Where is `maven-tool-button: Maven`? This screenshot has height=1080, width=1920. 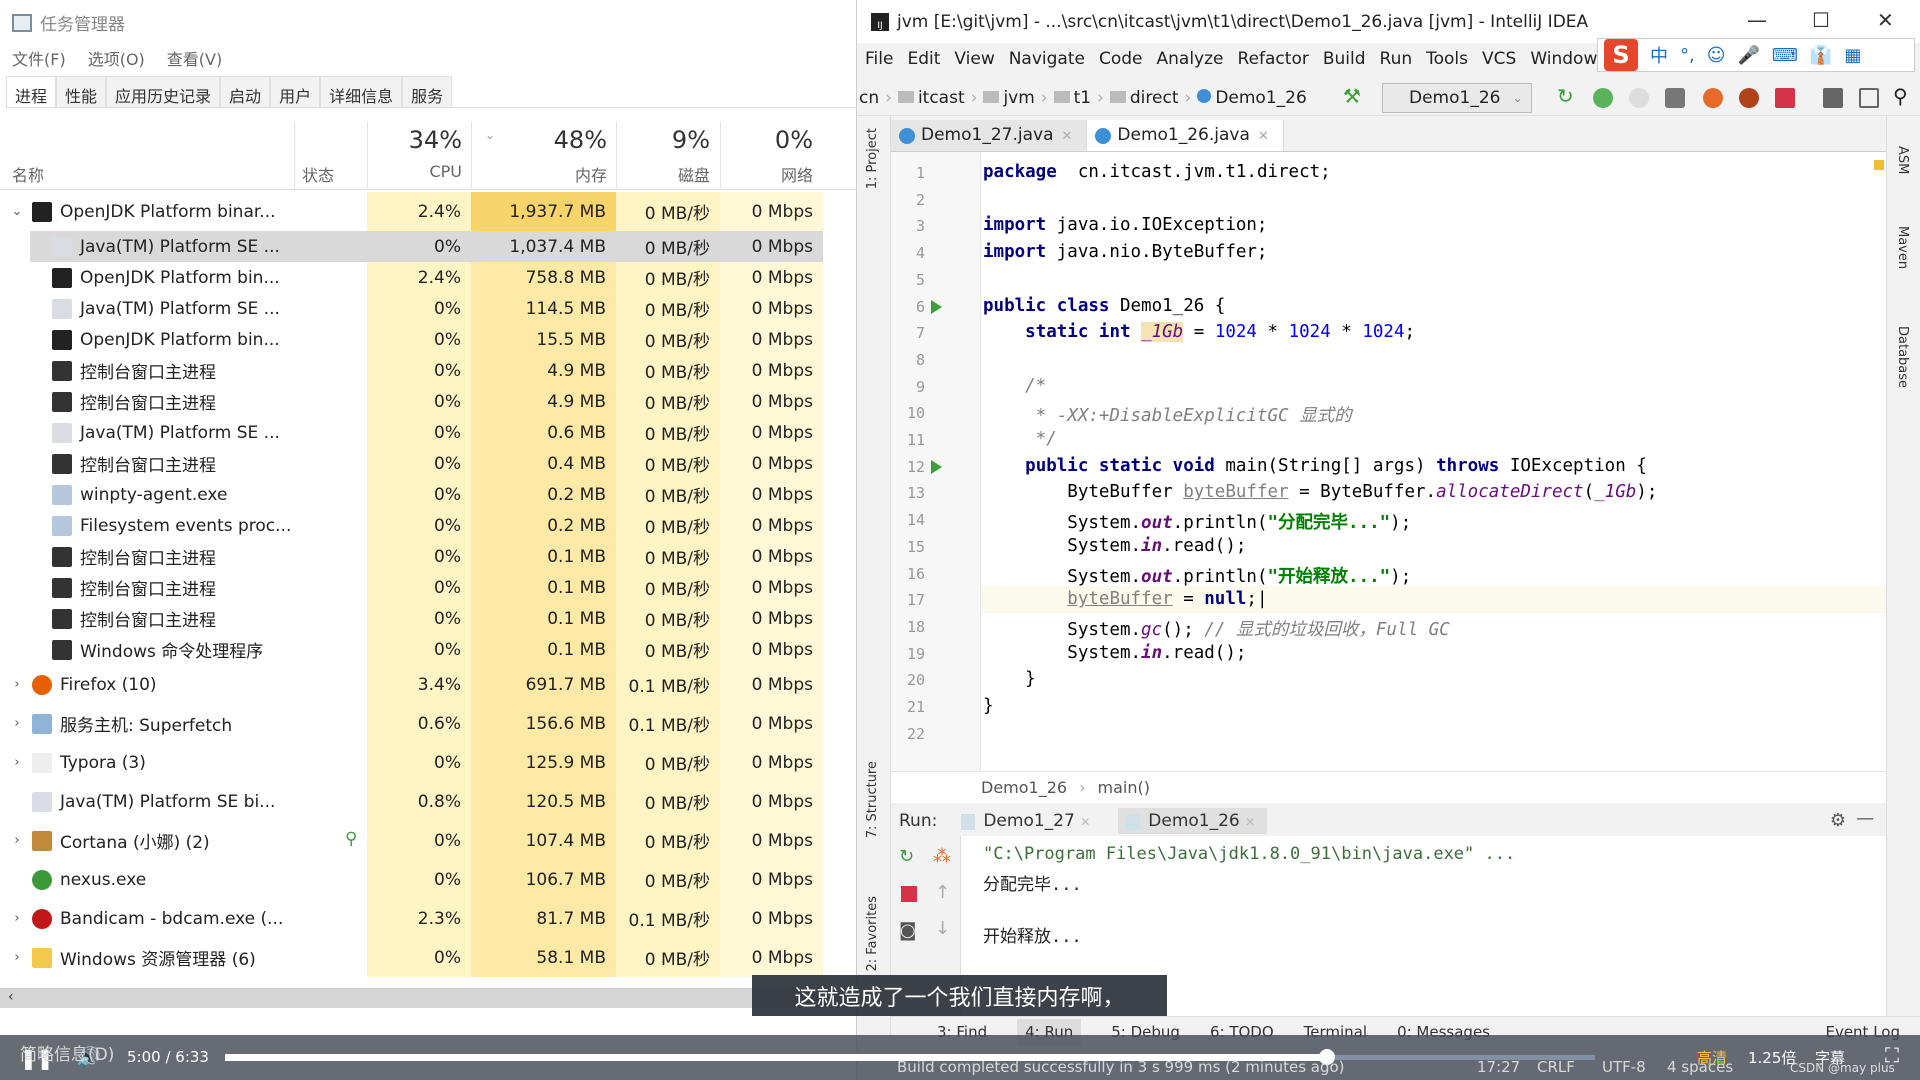 maven-tool-button: Maven is located at coordinates (1902, 247).